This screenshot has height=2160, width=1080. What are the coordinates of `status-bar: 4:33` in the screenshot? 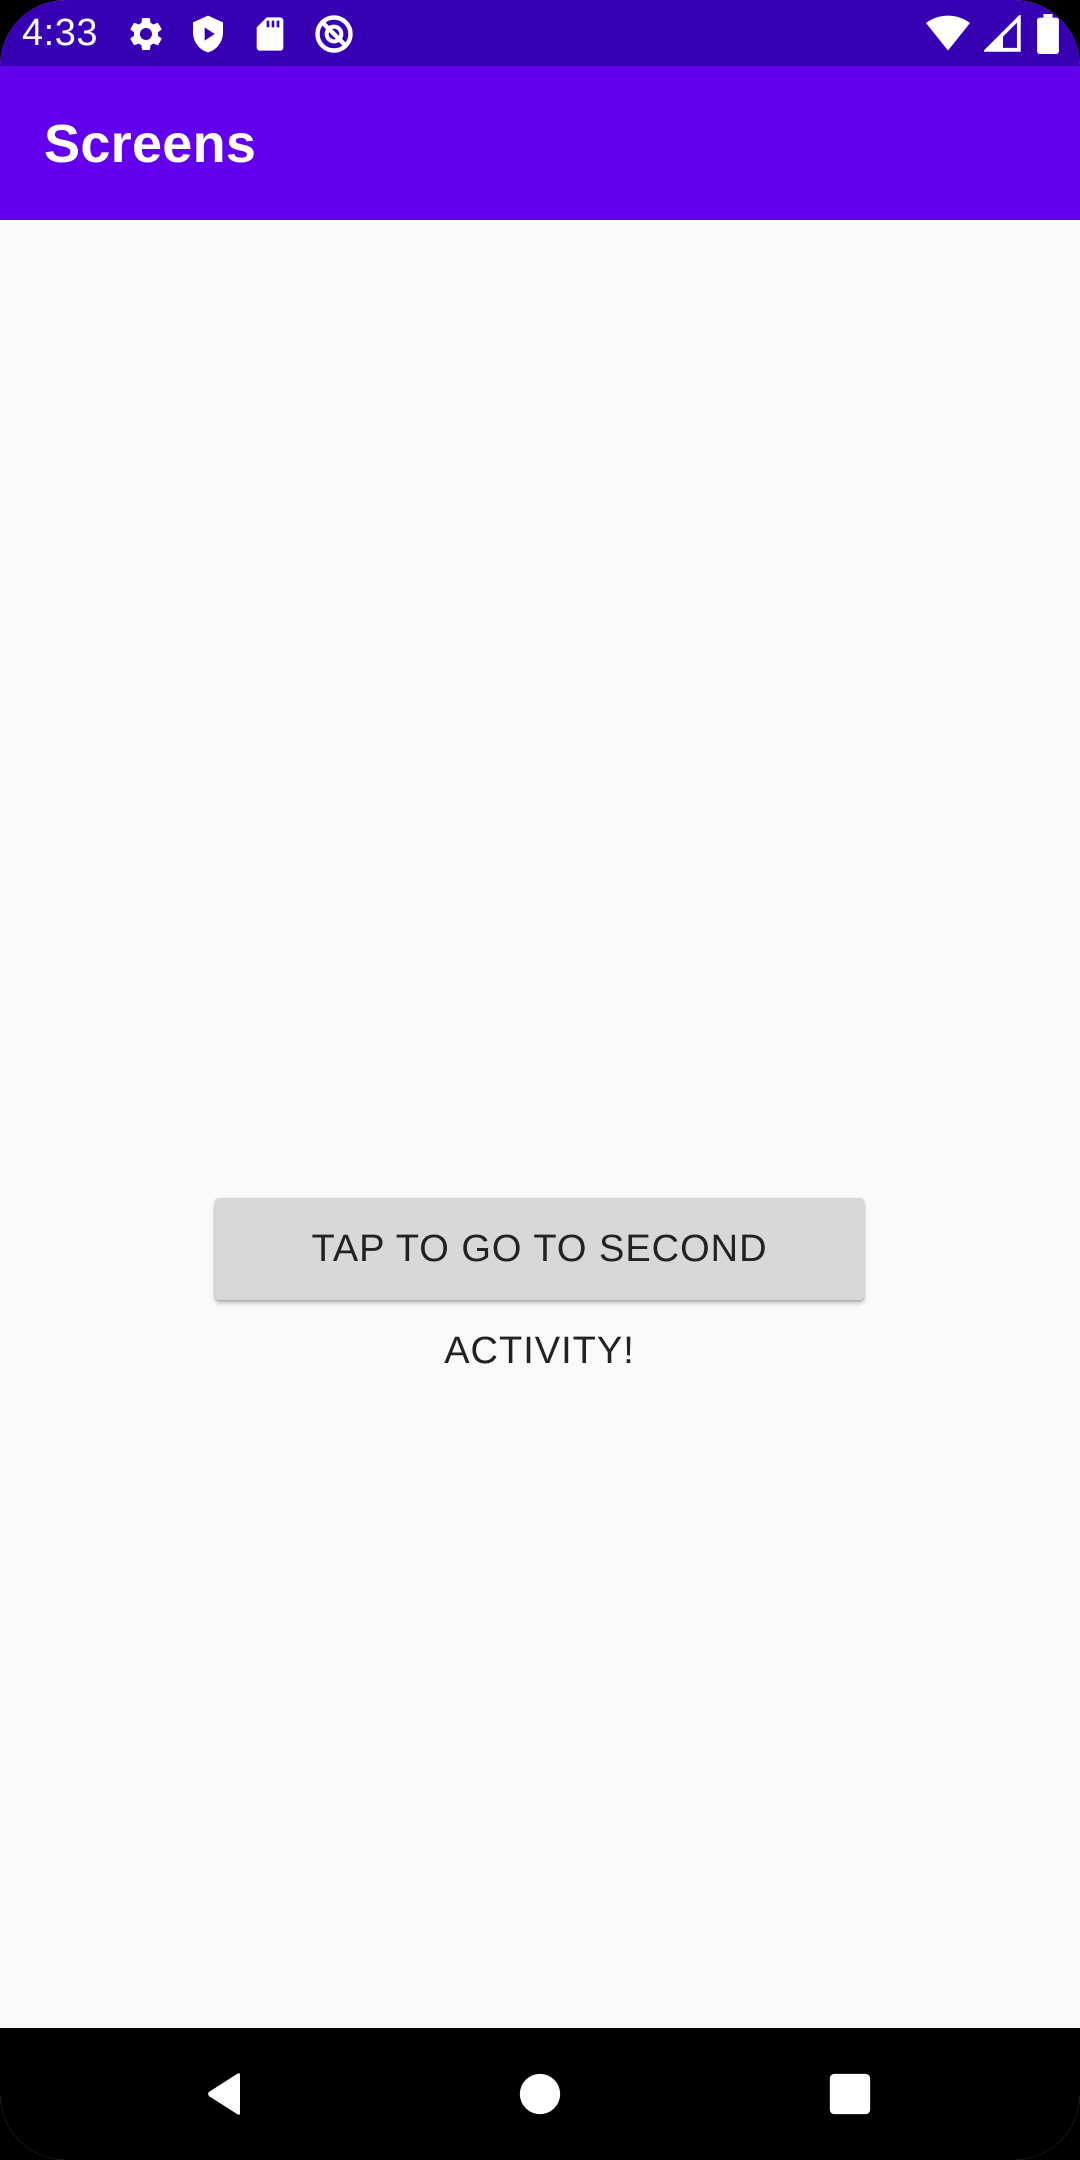 It's located at (540, 33).